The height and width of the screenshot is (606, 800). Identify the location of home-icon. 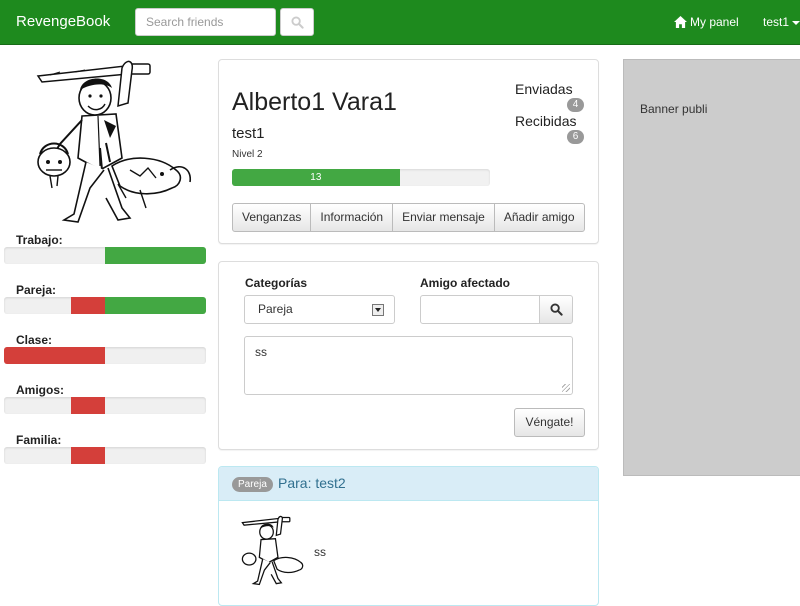
(680, 22).